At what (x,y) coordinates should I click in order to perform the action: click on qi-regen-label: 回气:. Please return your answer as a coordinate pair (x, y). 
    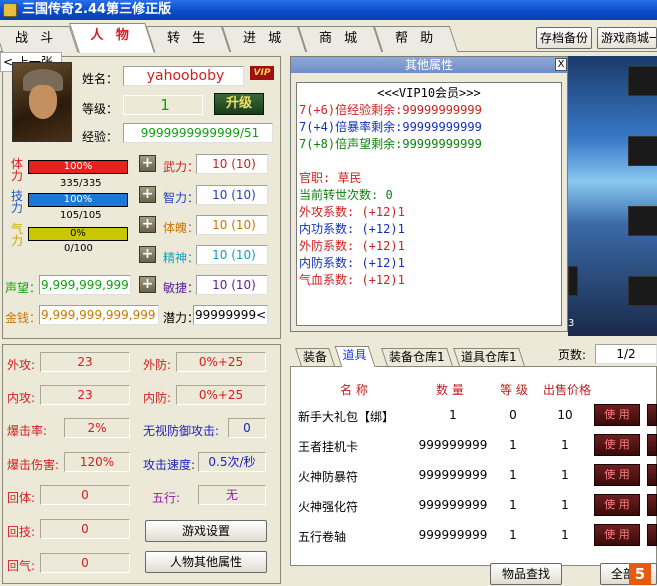
    Looking at the image, I should click on (21, 566).